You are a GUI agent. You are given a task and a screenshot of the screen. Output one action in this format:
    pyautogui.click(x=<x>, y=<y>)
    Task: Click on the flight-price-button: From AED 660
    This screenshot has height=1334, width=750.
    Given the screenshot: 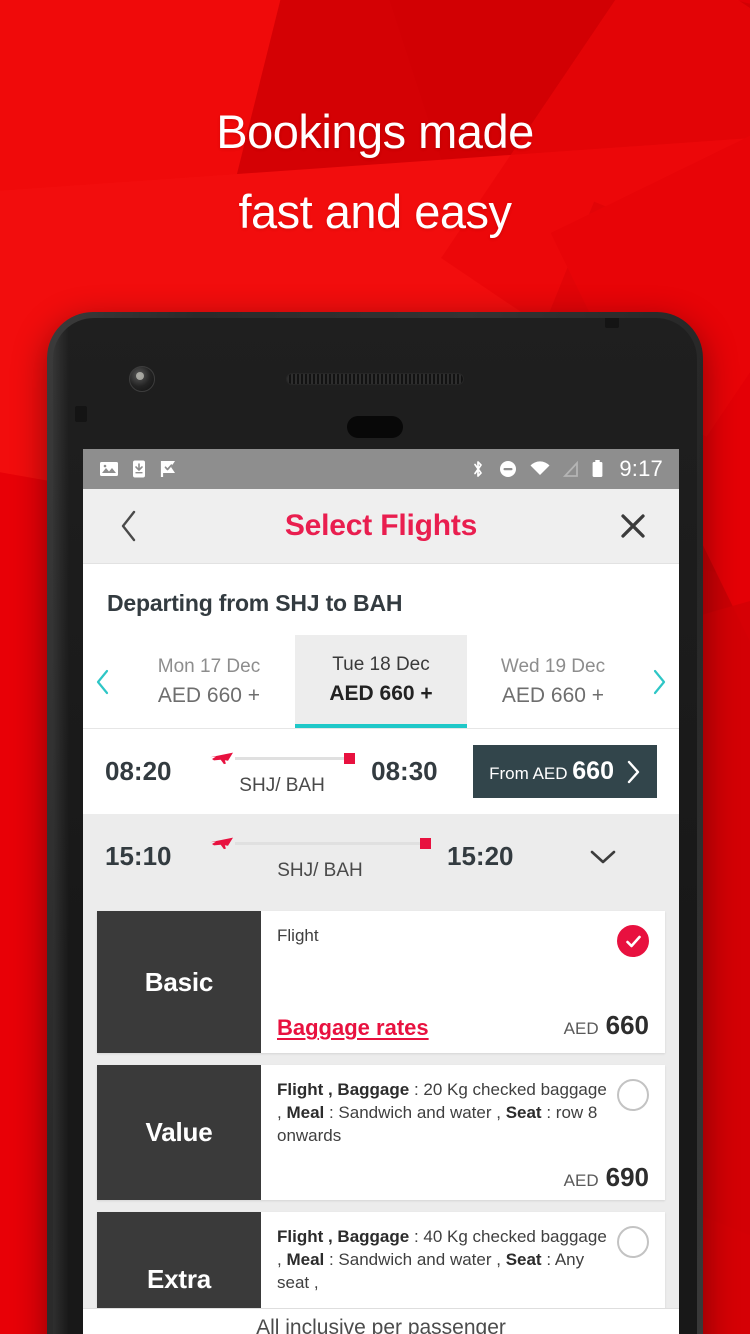 What is the action you would take?
    pyautogui.click(x=565, y=771)
    